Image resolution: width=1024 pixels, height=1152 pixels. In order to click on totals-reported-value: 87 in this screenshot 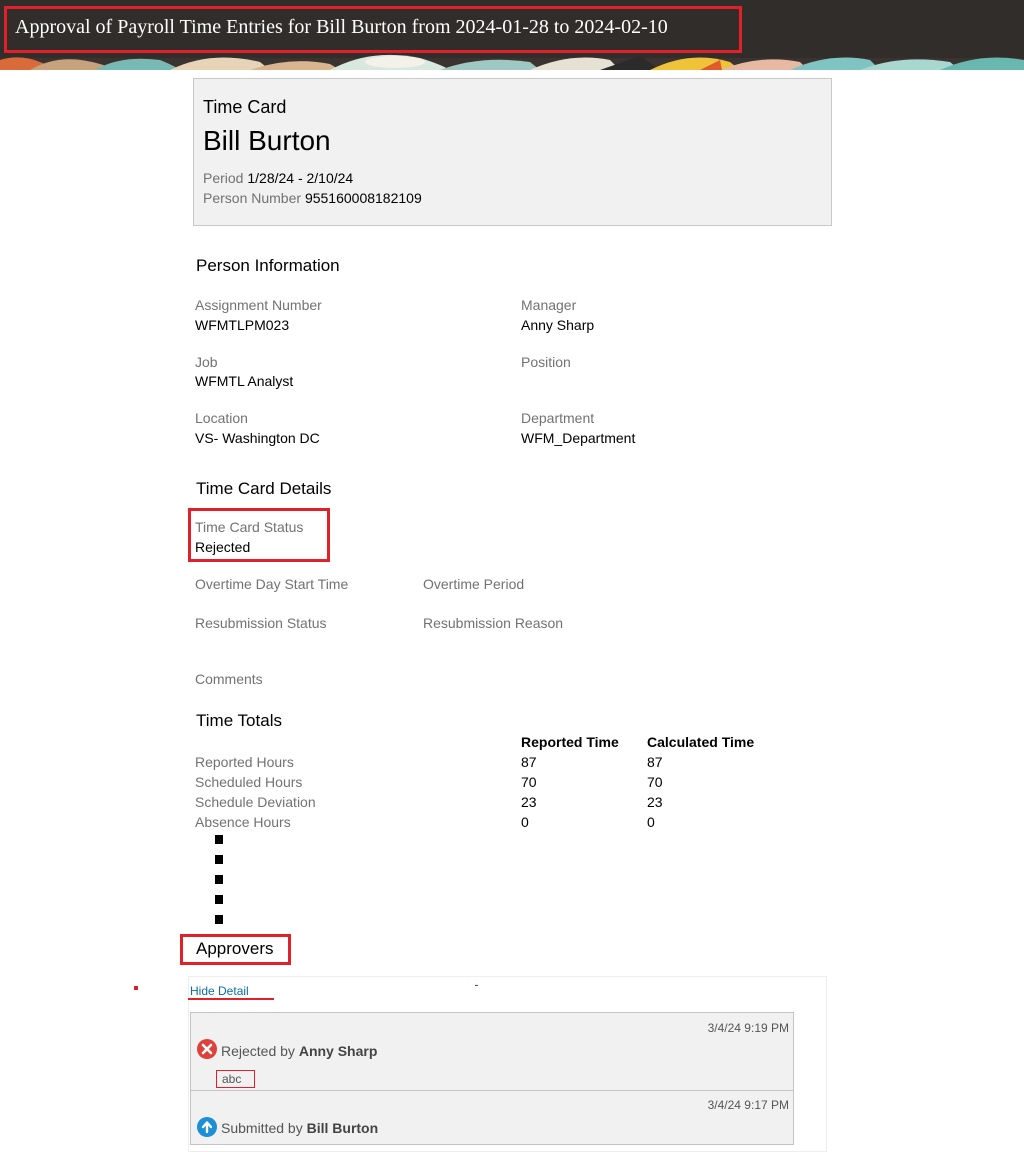, I will do `click(529, 762)`.